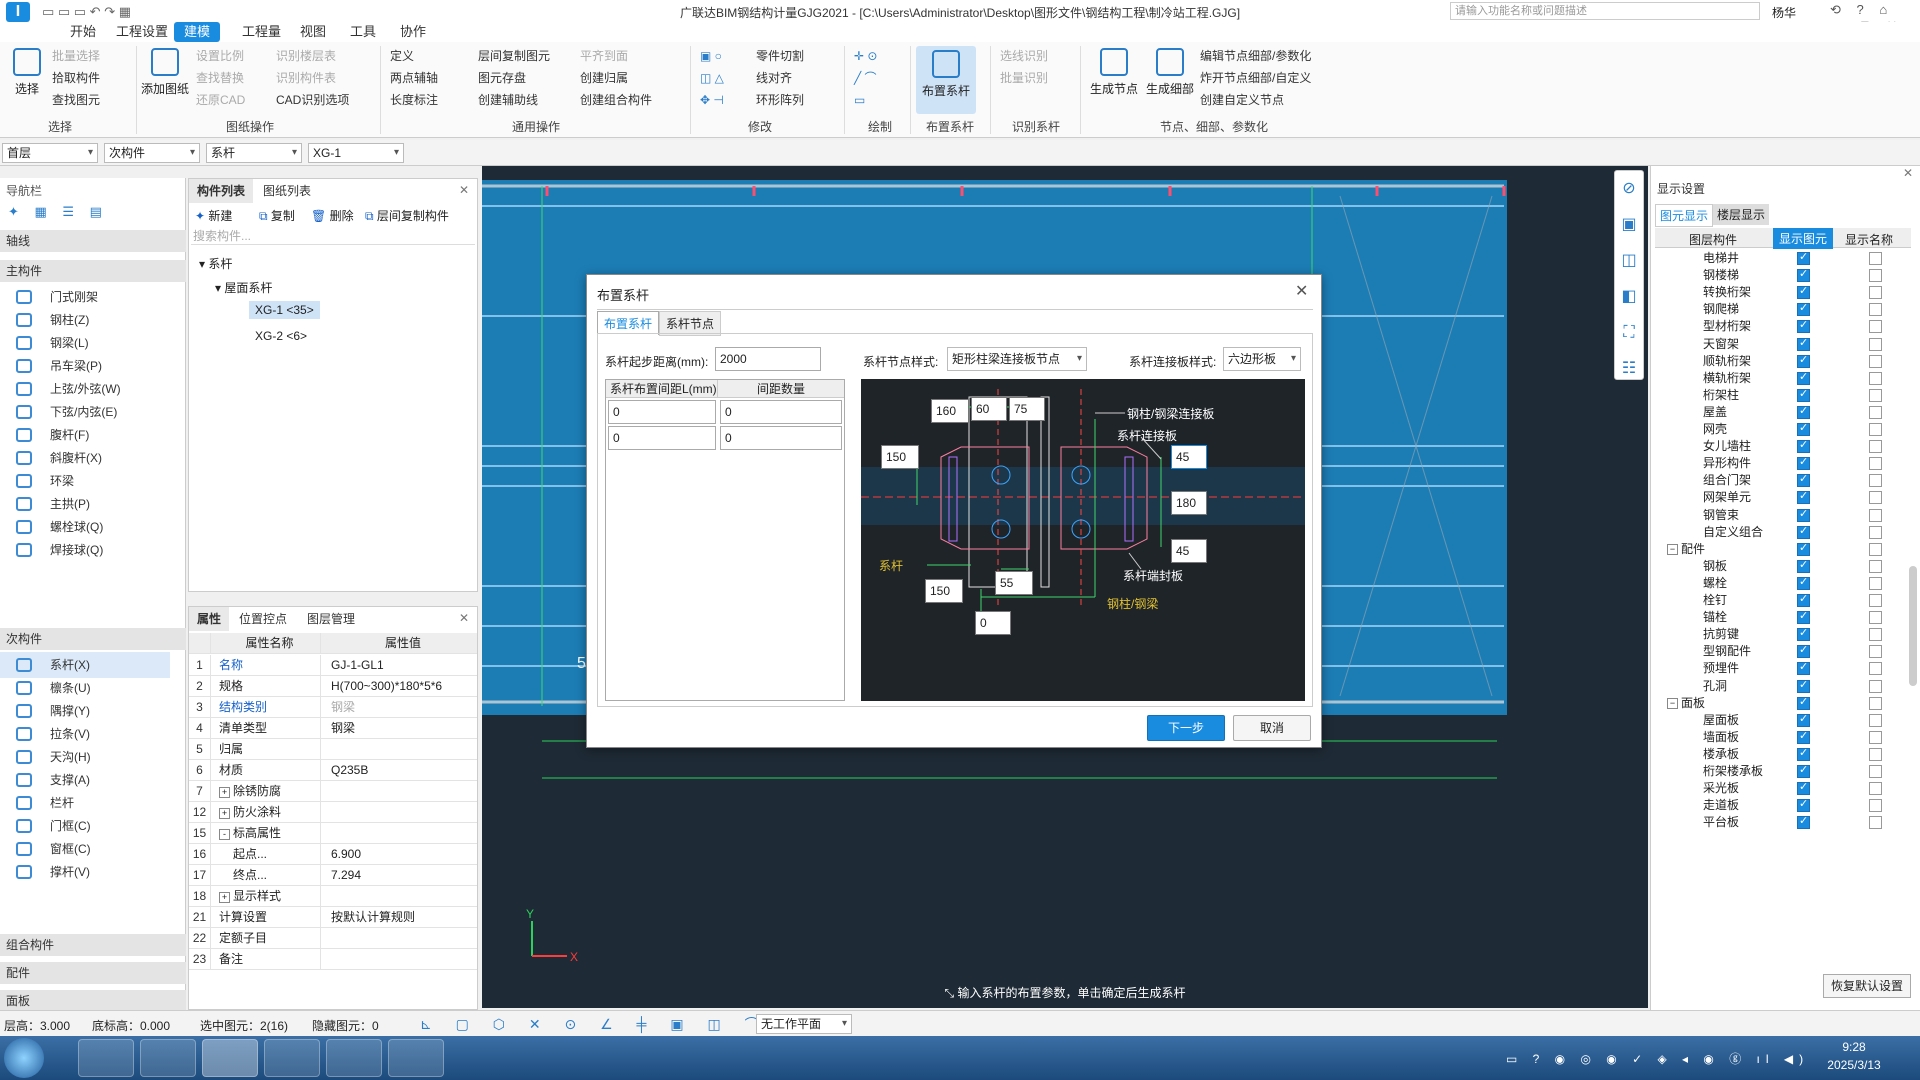 The height and width of the screenshot is (1080, 1920). What do you see at coordinates (514, 56) in the screenshot?
I see `copy-floor-button: 层间复制图元` at bounding box center [514, 56].